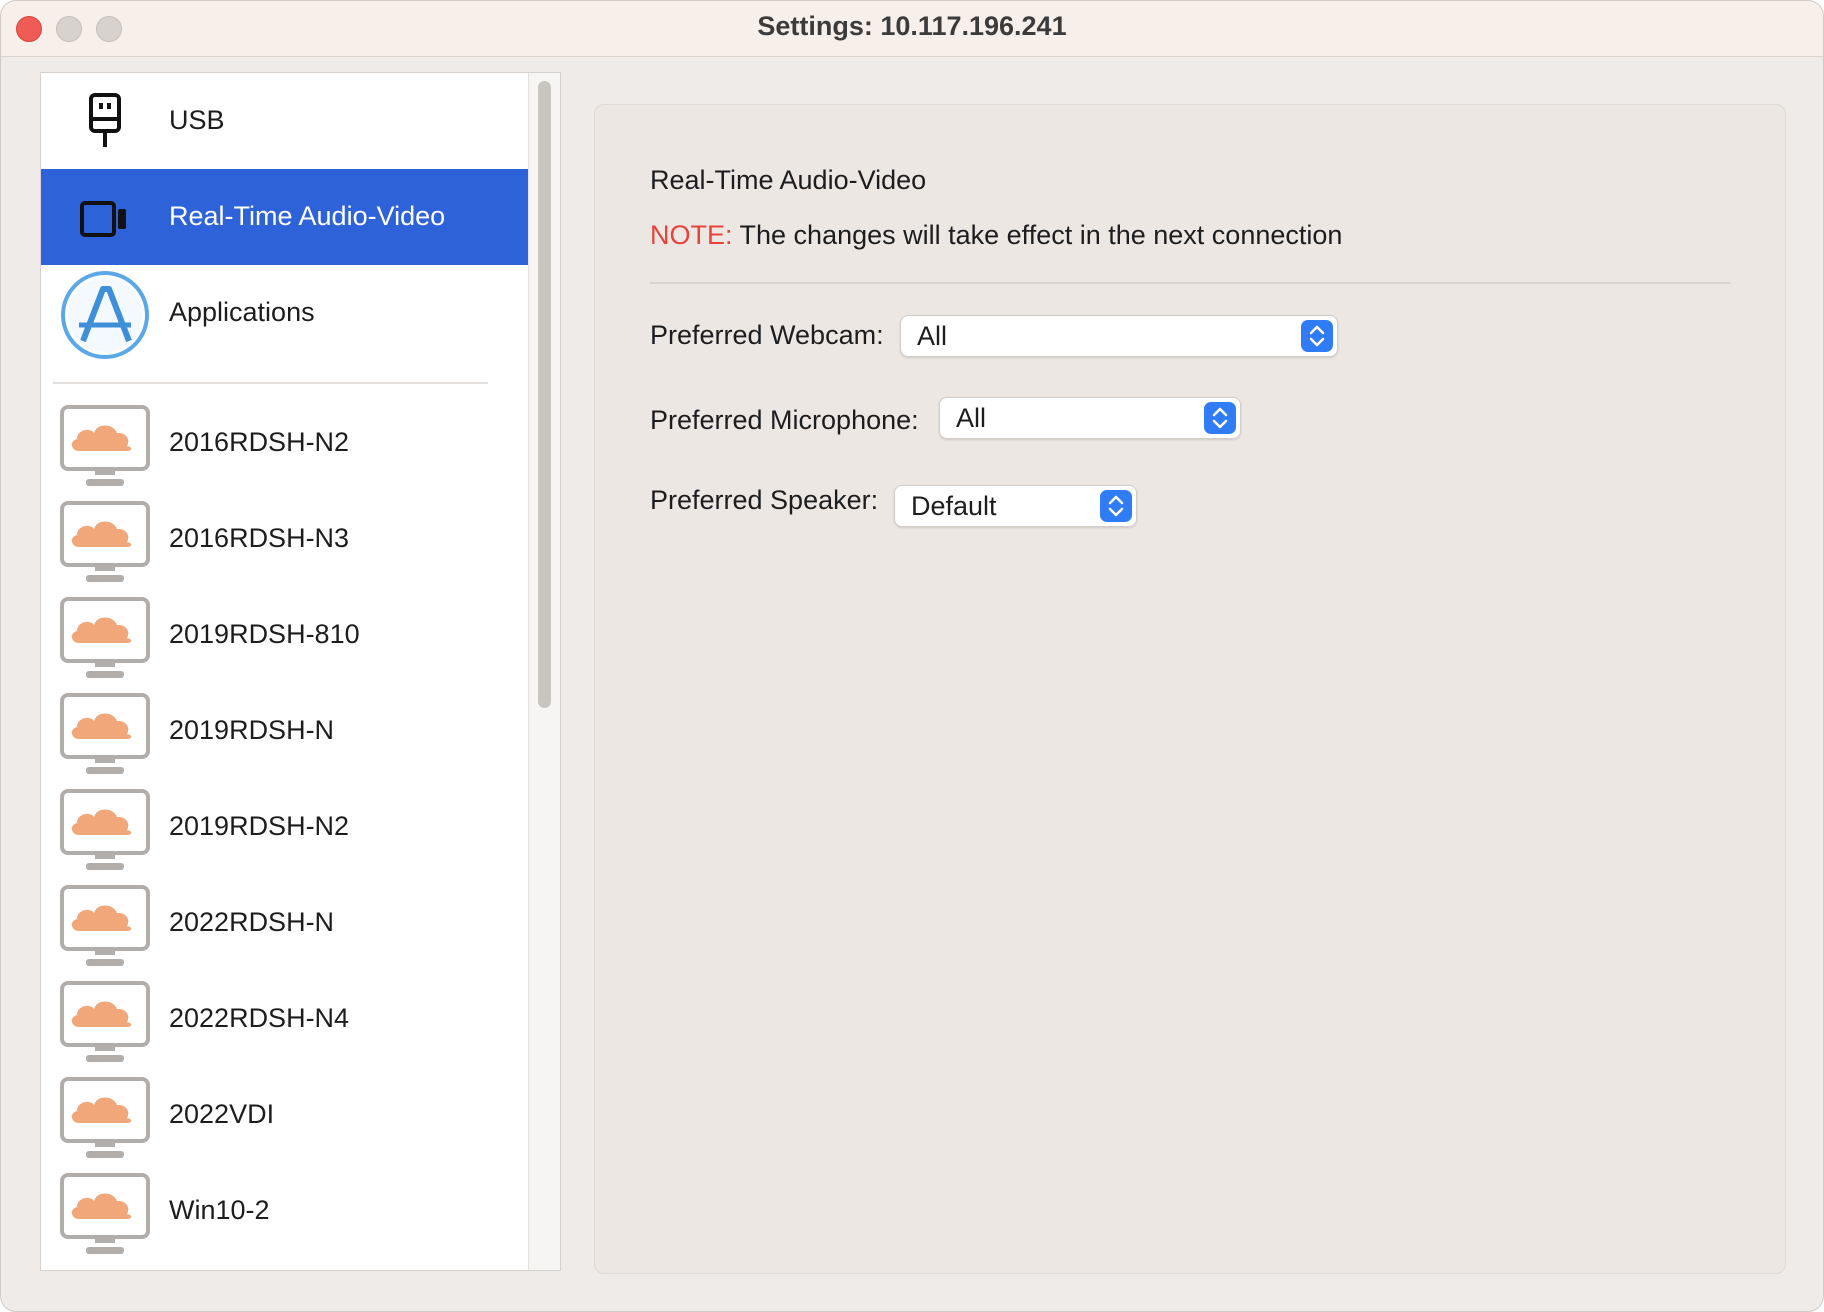 This screenshot has width=1824, height=1312. What do you see at coordinates (284, 1115) in the screenshot?
I see `sidebar-item-desktop: 2022VDI` at bounding box center [284, 1115].